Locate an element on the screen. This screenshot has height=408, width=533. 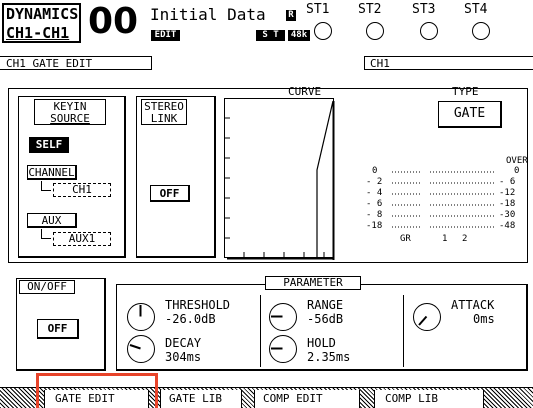
st4-knob-icon is located at coordinates (481, 31).